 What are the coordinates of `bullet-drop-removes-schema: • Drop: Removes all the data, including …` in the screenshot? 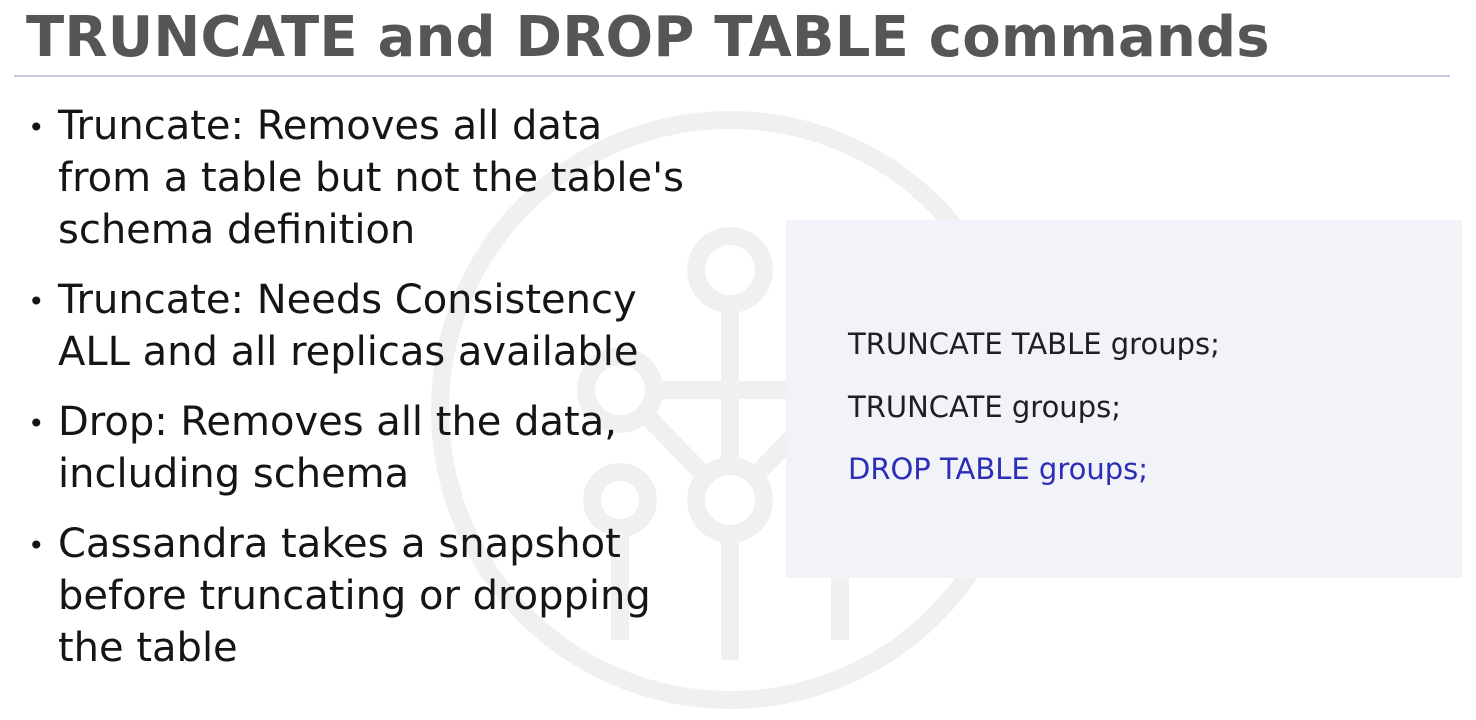 It's located at (392, 448).